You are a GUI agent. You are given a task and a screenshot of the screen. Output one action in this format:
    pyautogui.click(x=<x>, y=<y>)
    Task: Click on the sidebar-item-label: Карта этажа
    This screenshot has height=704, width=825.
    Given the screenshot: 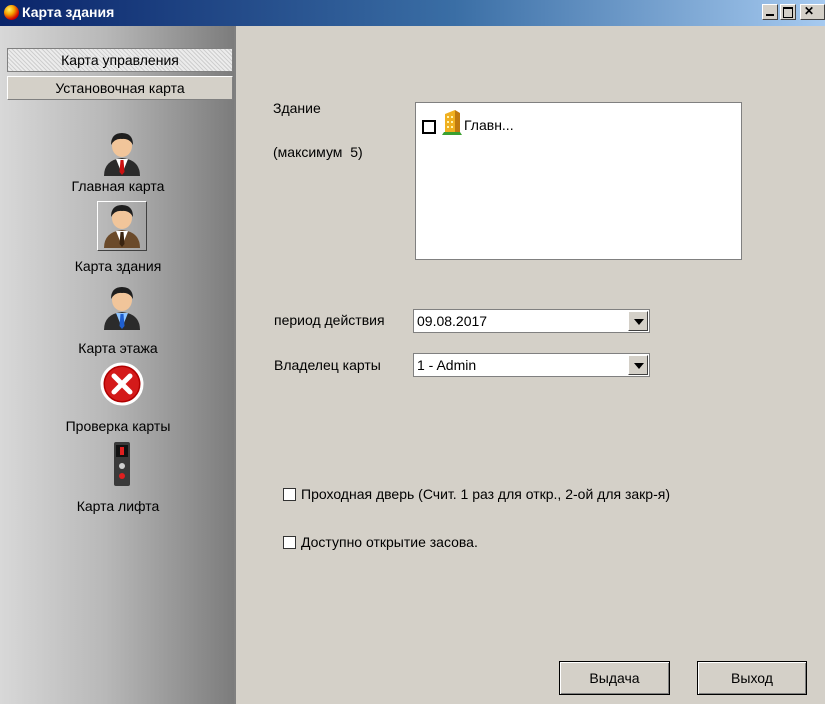 What is the action you would take?
    pyautogui.click(x=118, y=348)
    